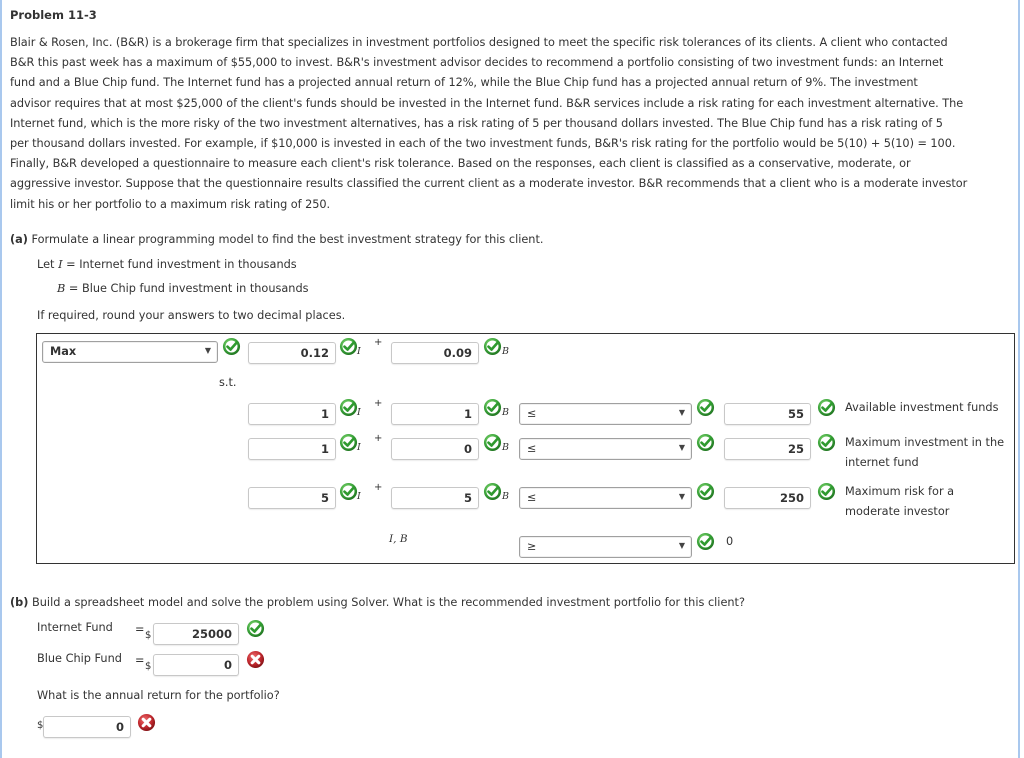  What do you see at coordinates (130, 352) in the screenshot?
I see `objective-type-select: Max ▼` at bounding box center [130, 352].